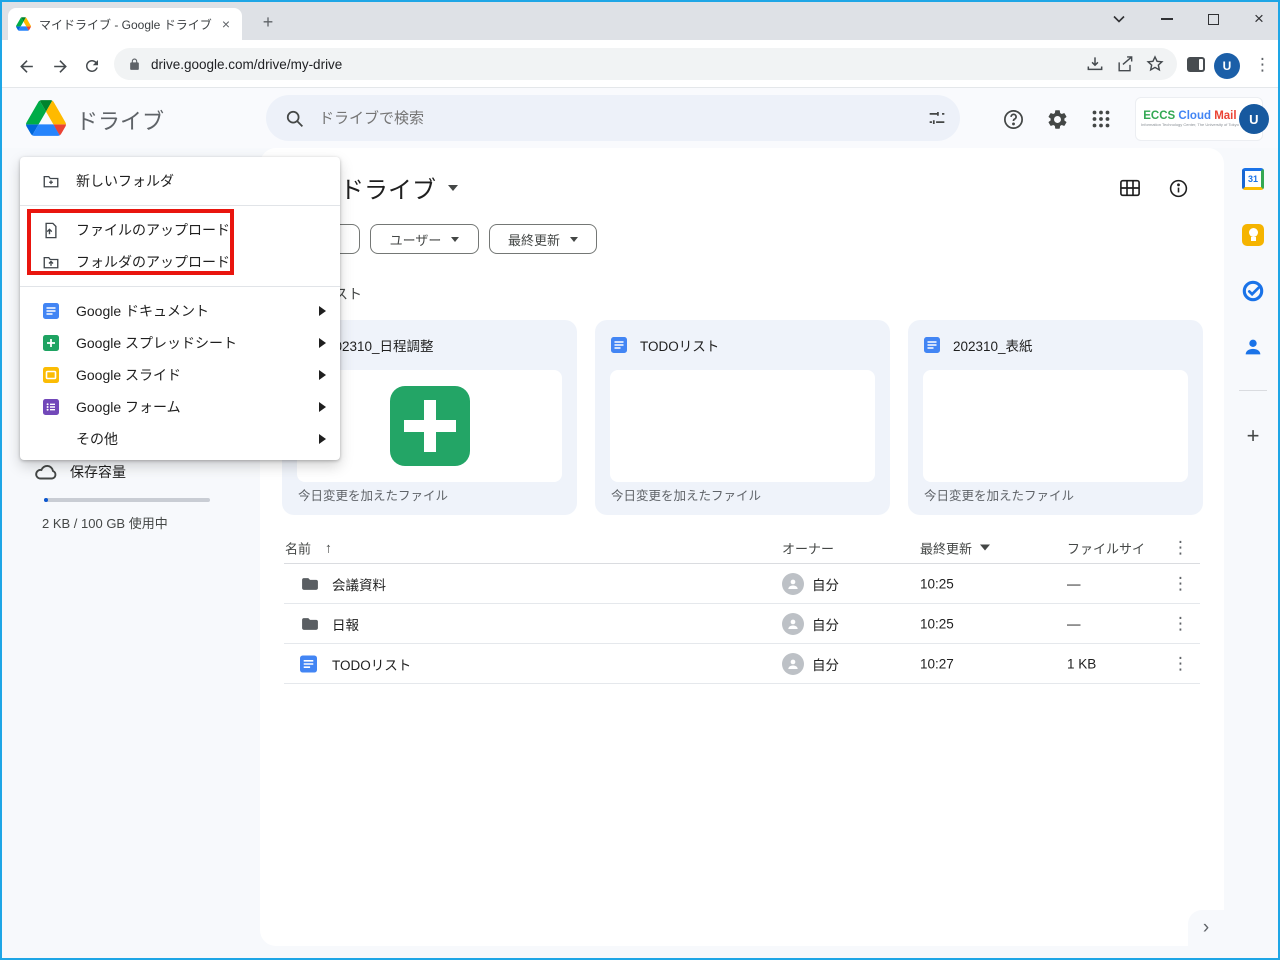 This screenshot has height=960, width=1280. I want to click on drive-search-bar, so click(613, 118).